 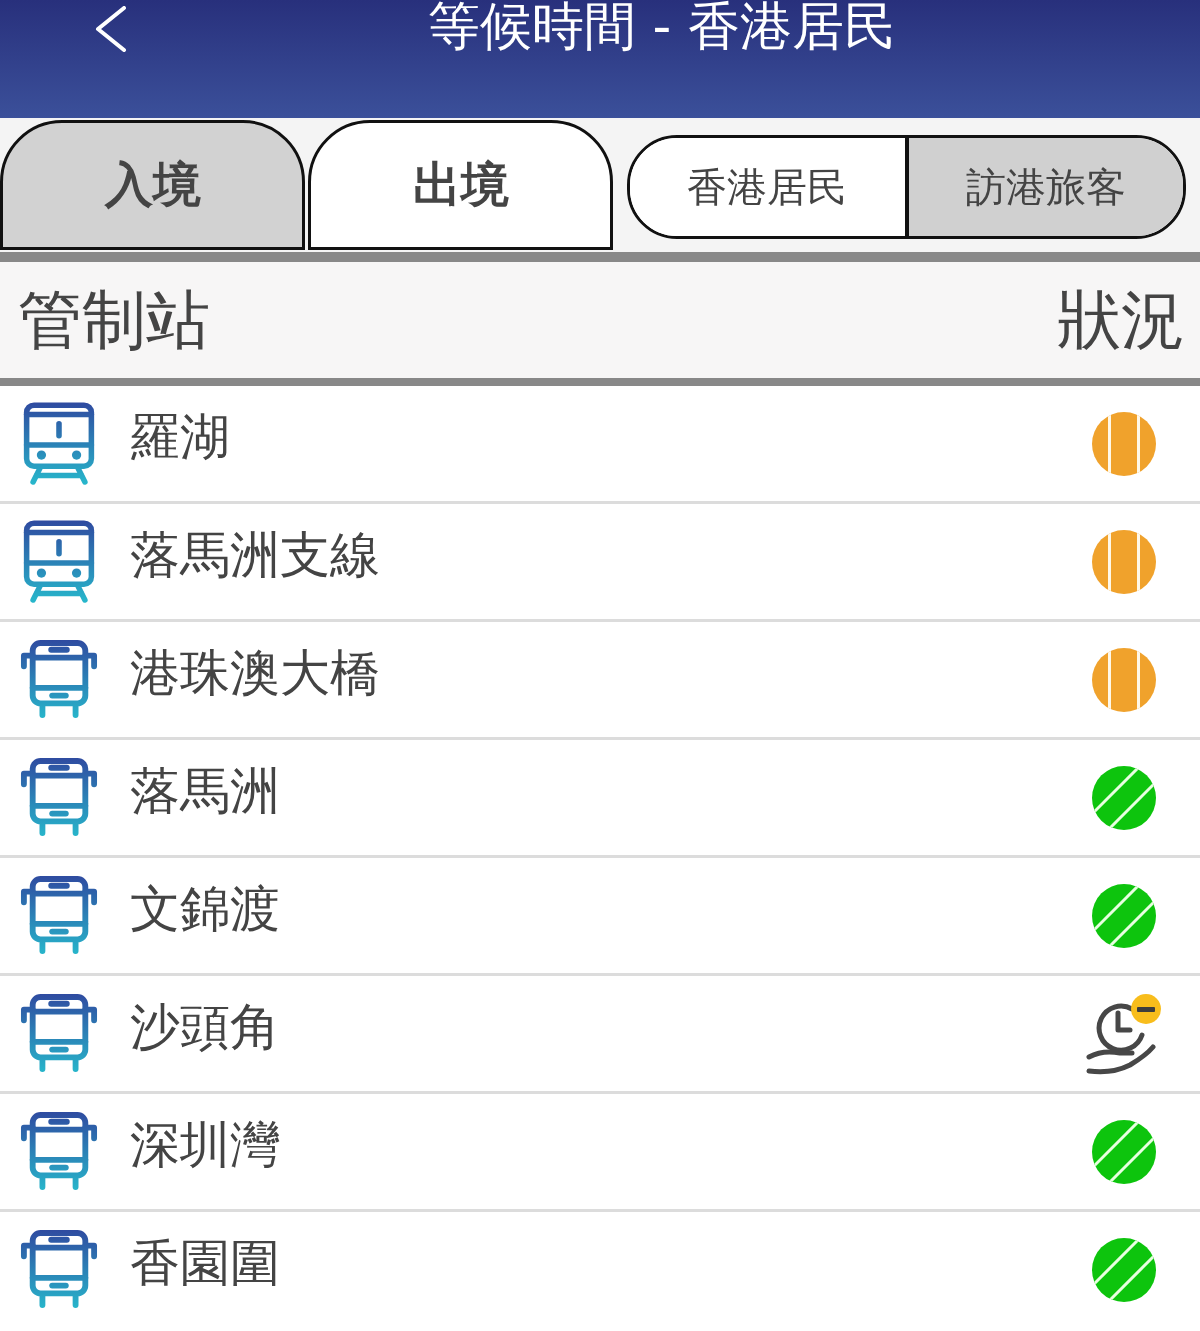 What do you see at coordinates (662, 27) in the screenshot?
I see `page-title: 等候時間 - 香港居民` at bounding box center [662, 27].